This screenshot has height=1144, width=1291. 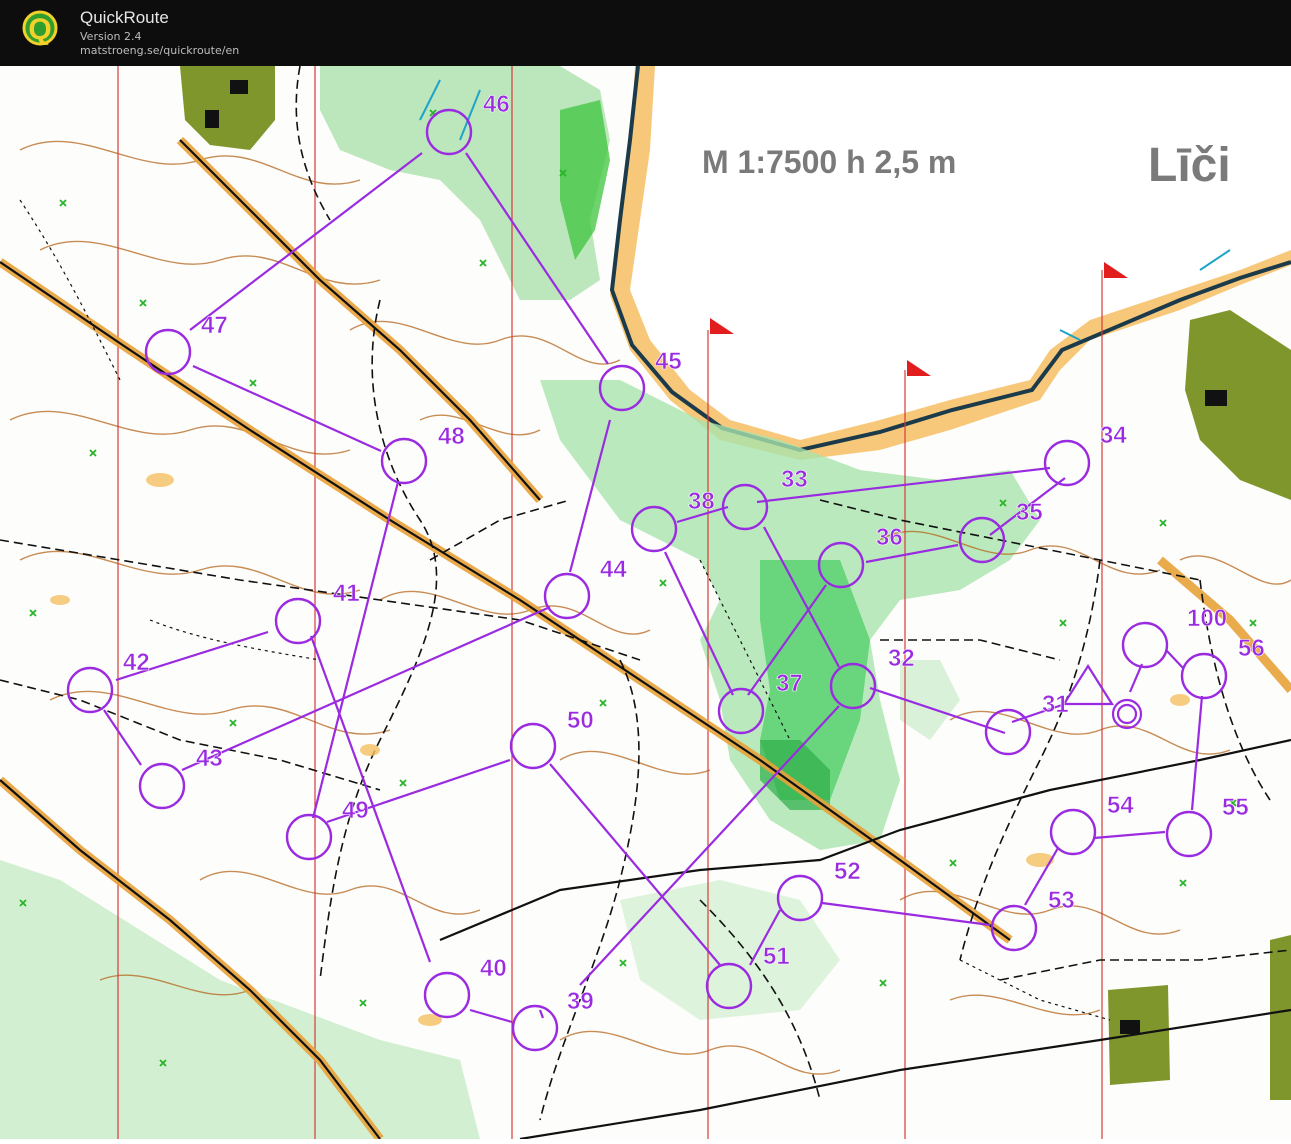 What do you see at coordinates (889, 537) in the screenshot?
I see `control-label-36: 36` at bounding box center [889, 537].